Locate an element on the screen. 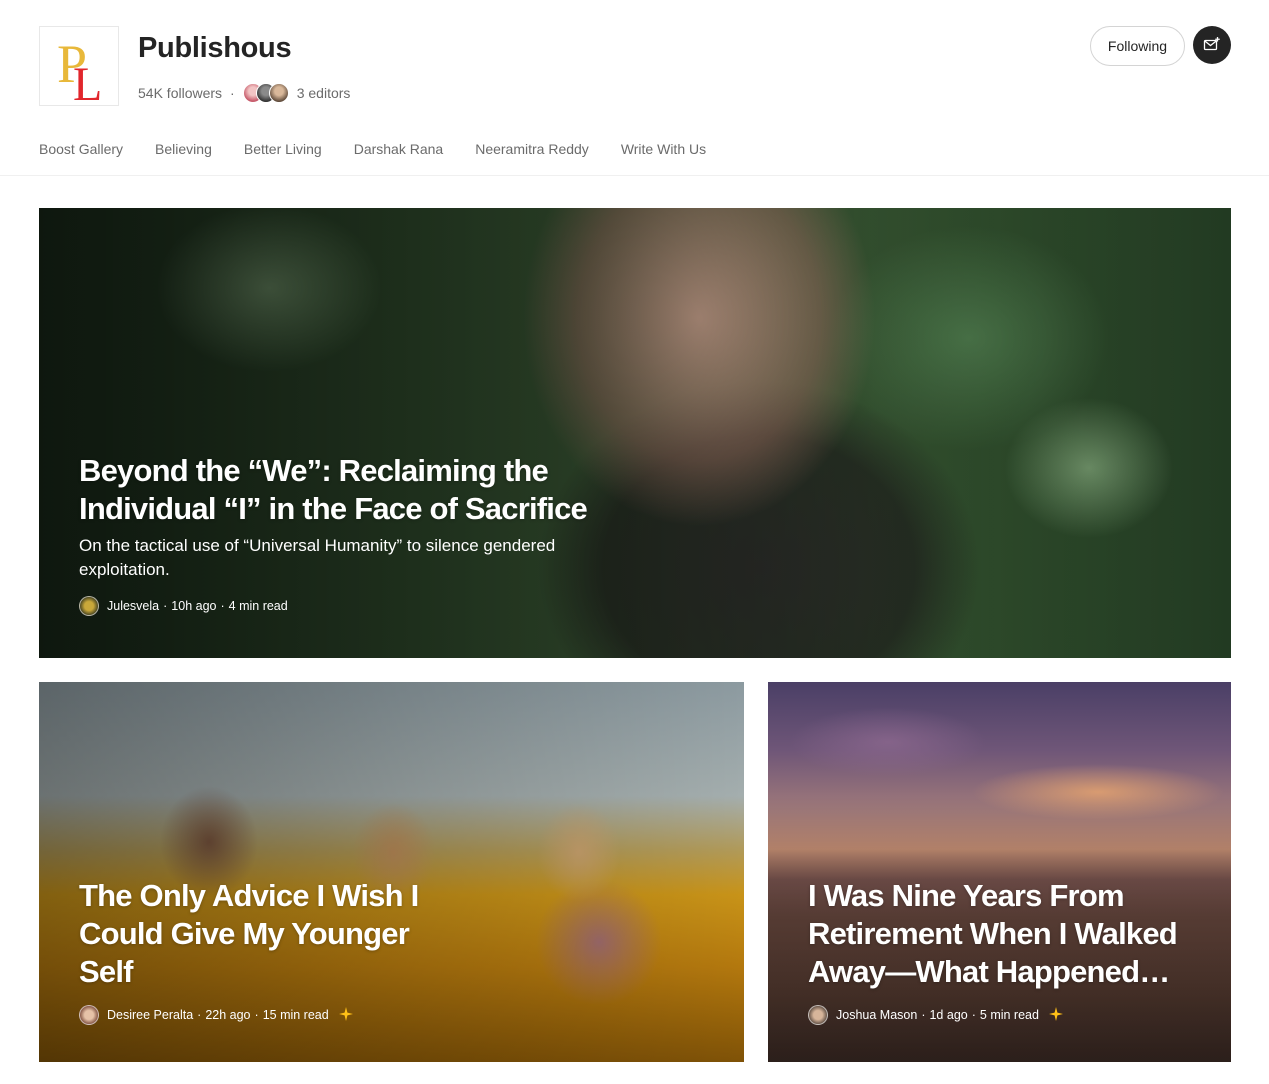 Image resolution: width=1269 pixels, height=1084 pixels. mail-plus-icon is located at coordinates (1211, 44).